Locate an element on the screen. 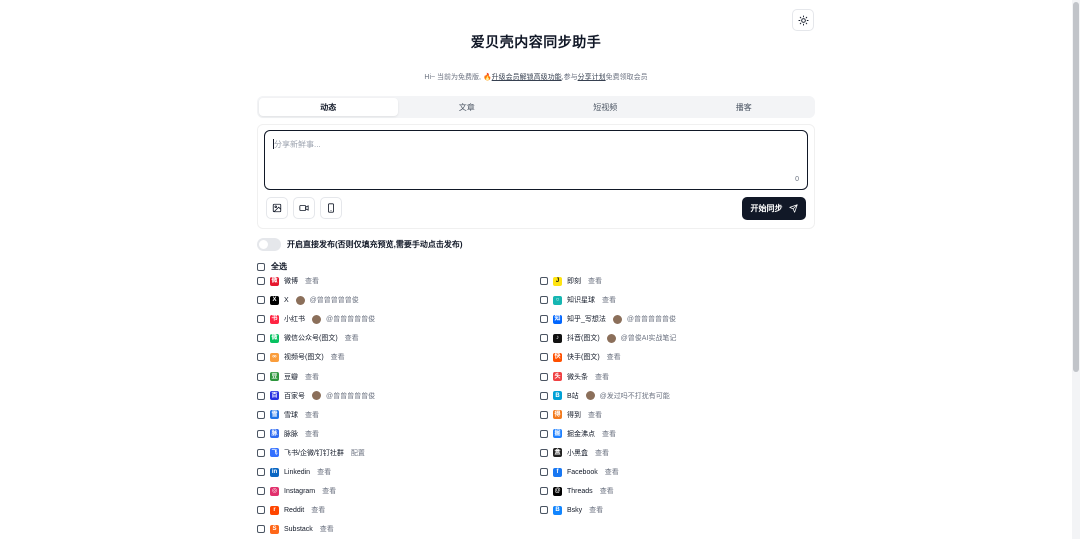 This screenshot has height=539, width=1080. platform-row: 头微头条 查看 is located at coordinates (574, 377).